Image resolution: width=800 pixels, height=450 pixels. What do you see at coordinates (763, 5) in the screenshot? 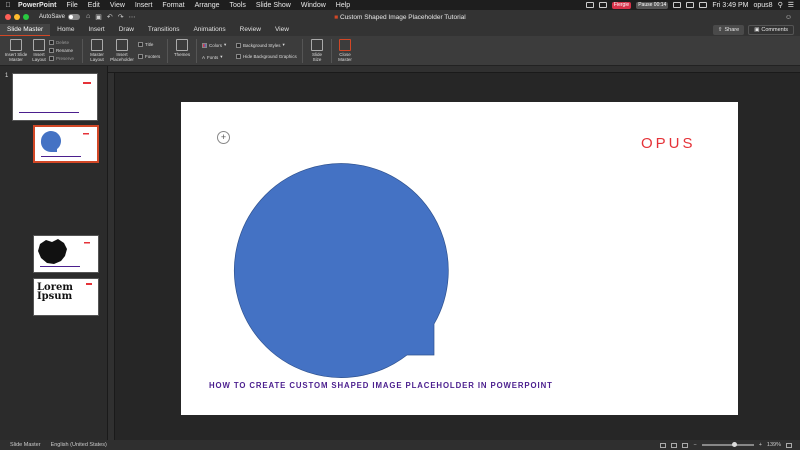
I see `menubar-user: opus8` at bounding box center [763, 5].